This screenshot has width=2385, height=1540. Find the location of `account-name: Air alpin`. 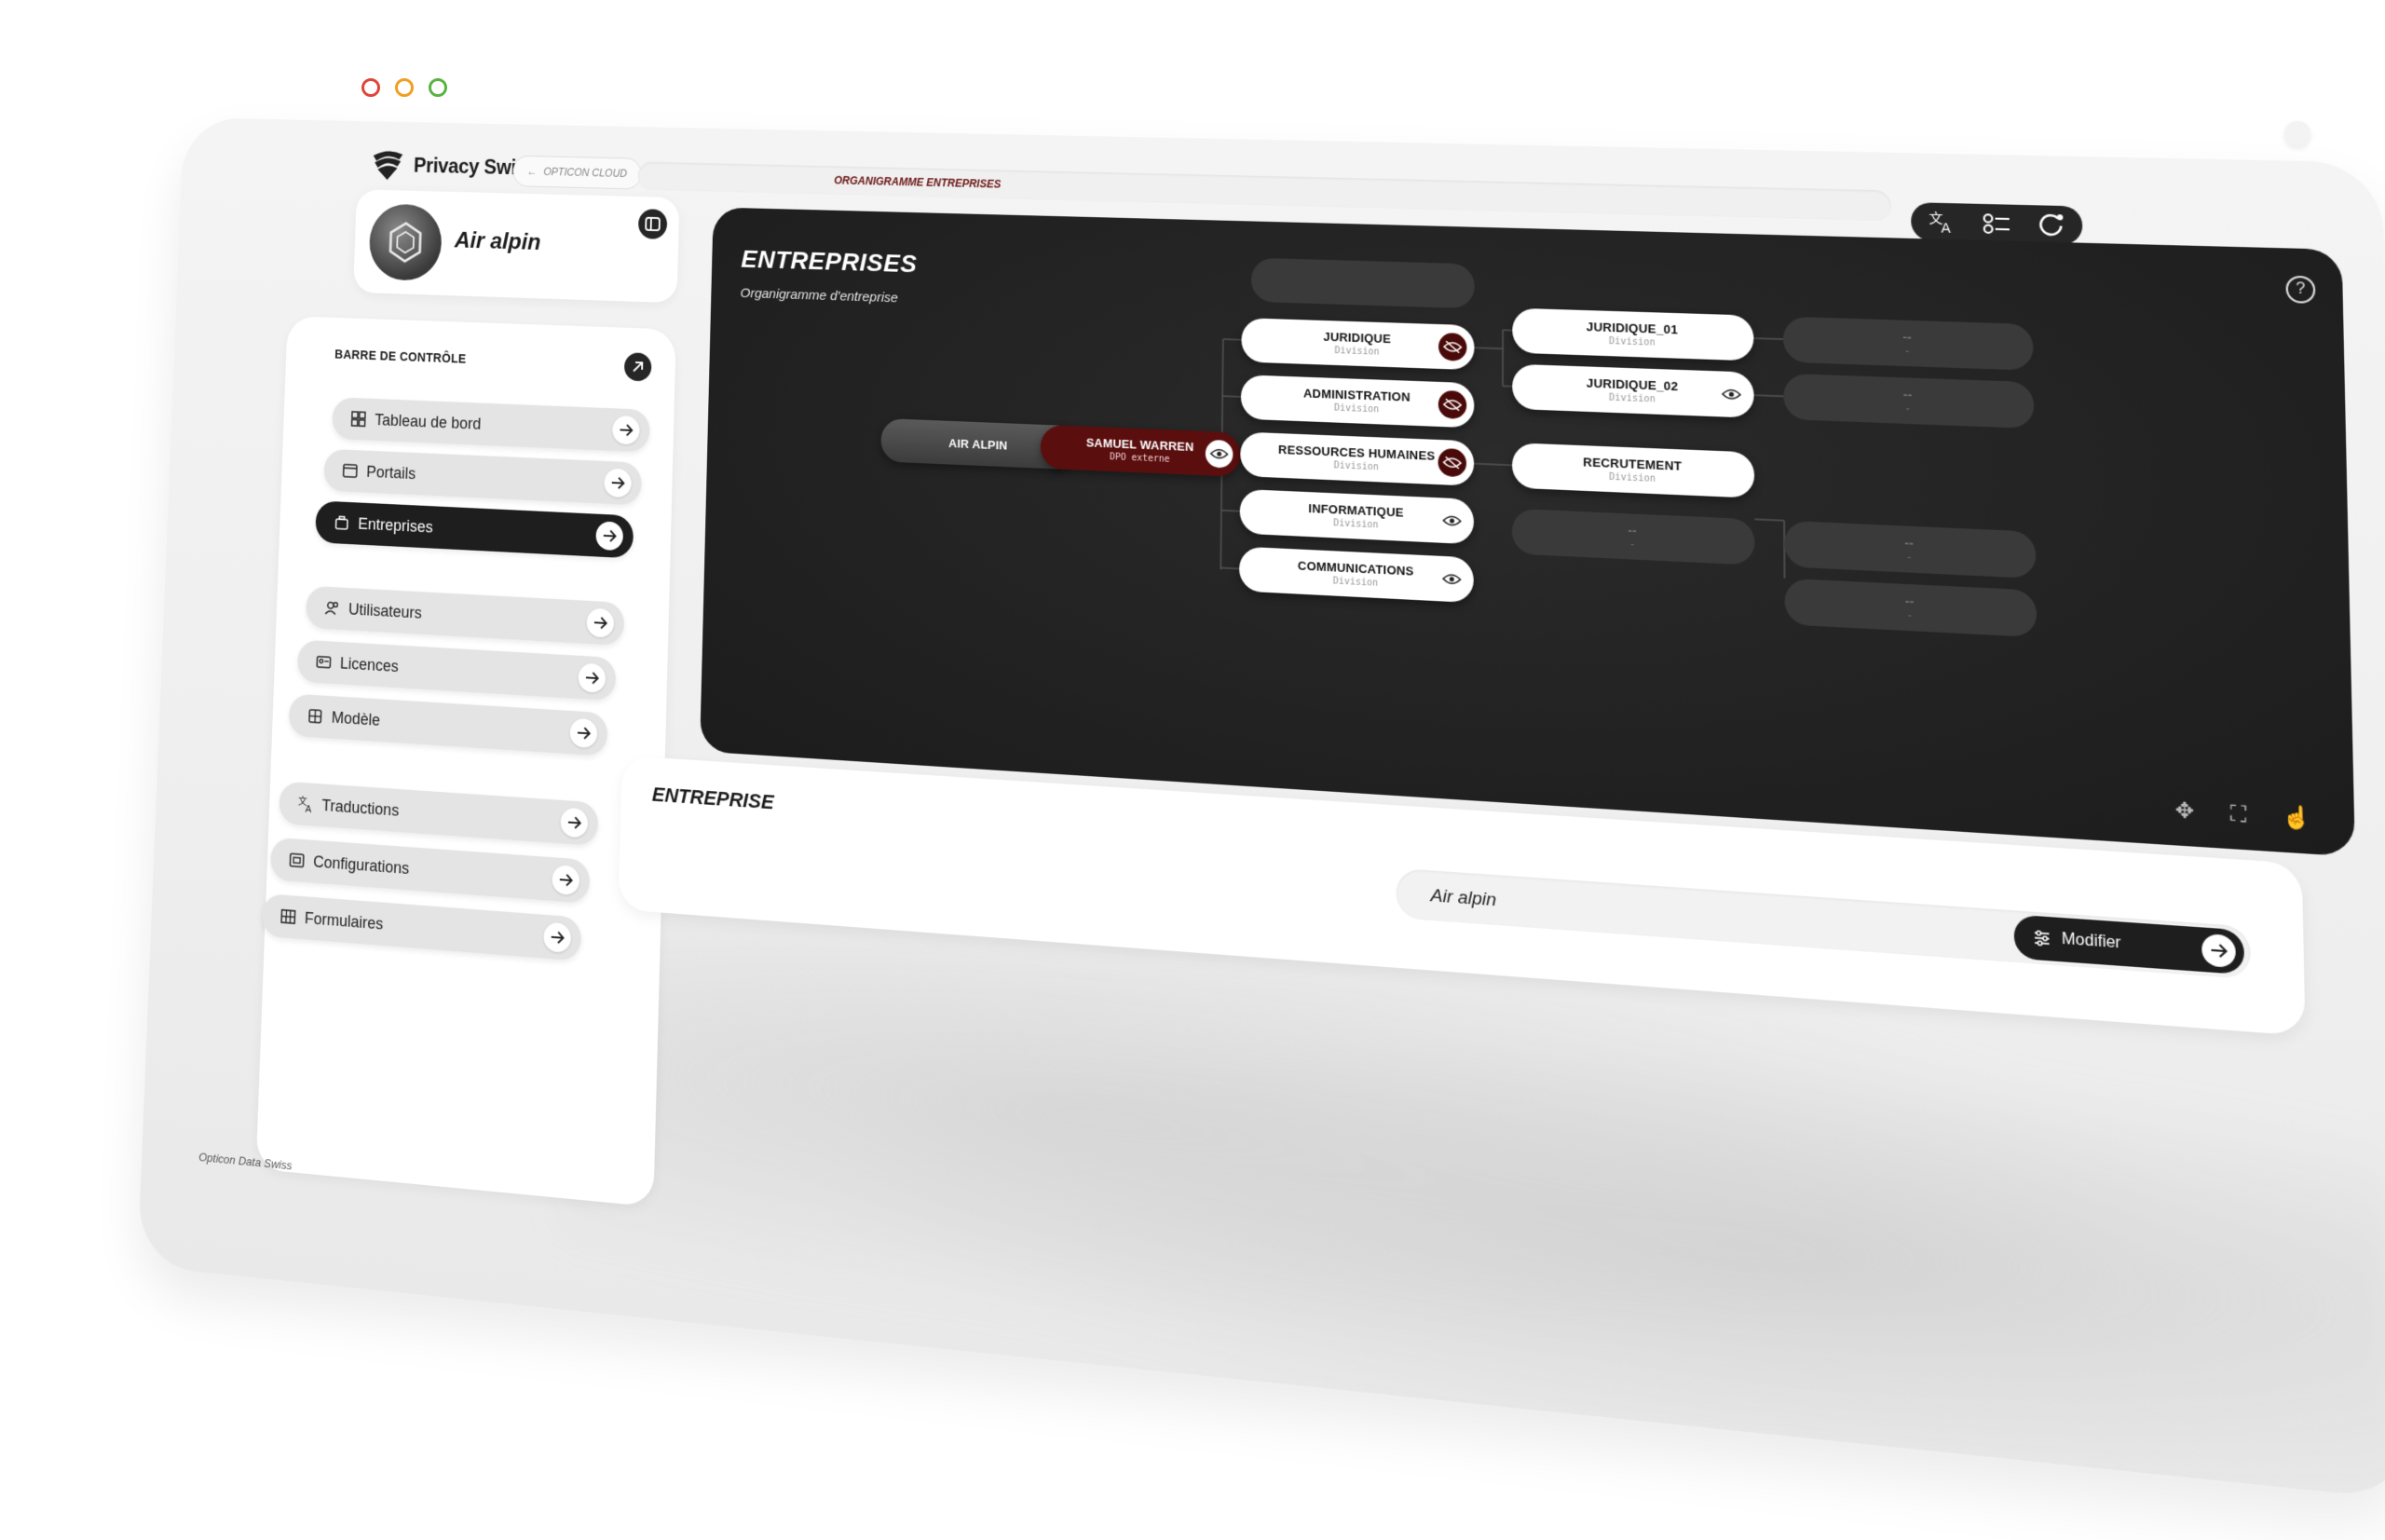

account-name: Air alpin is located at coordinates (497, 240).